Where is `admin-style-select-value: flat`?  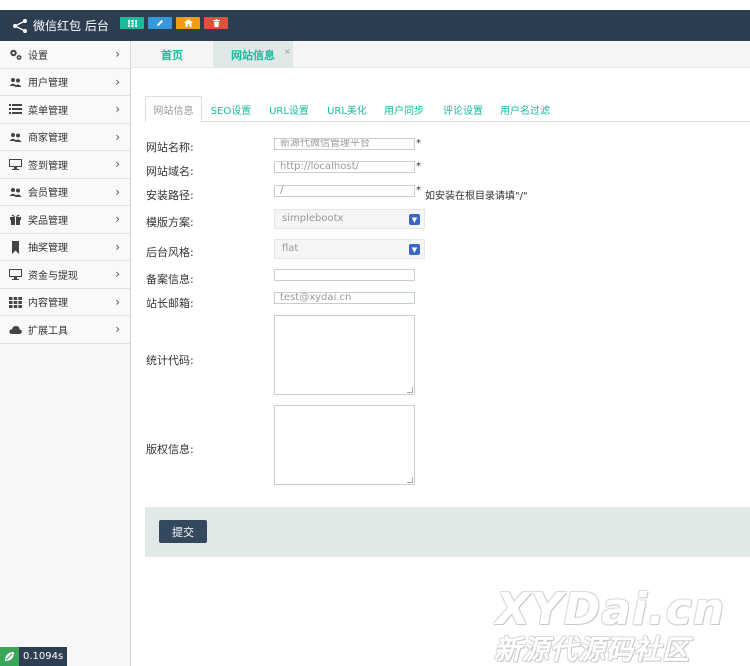
admin-style-select-value: flat is located at coordinates (290, 248).